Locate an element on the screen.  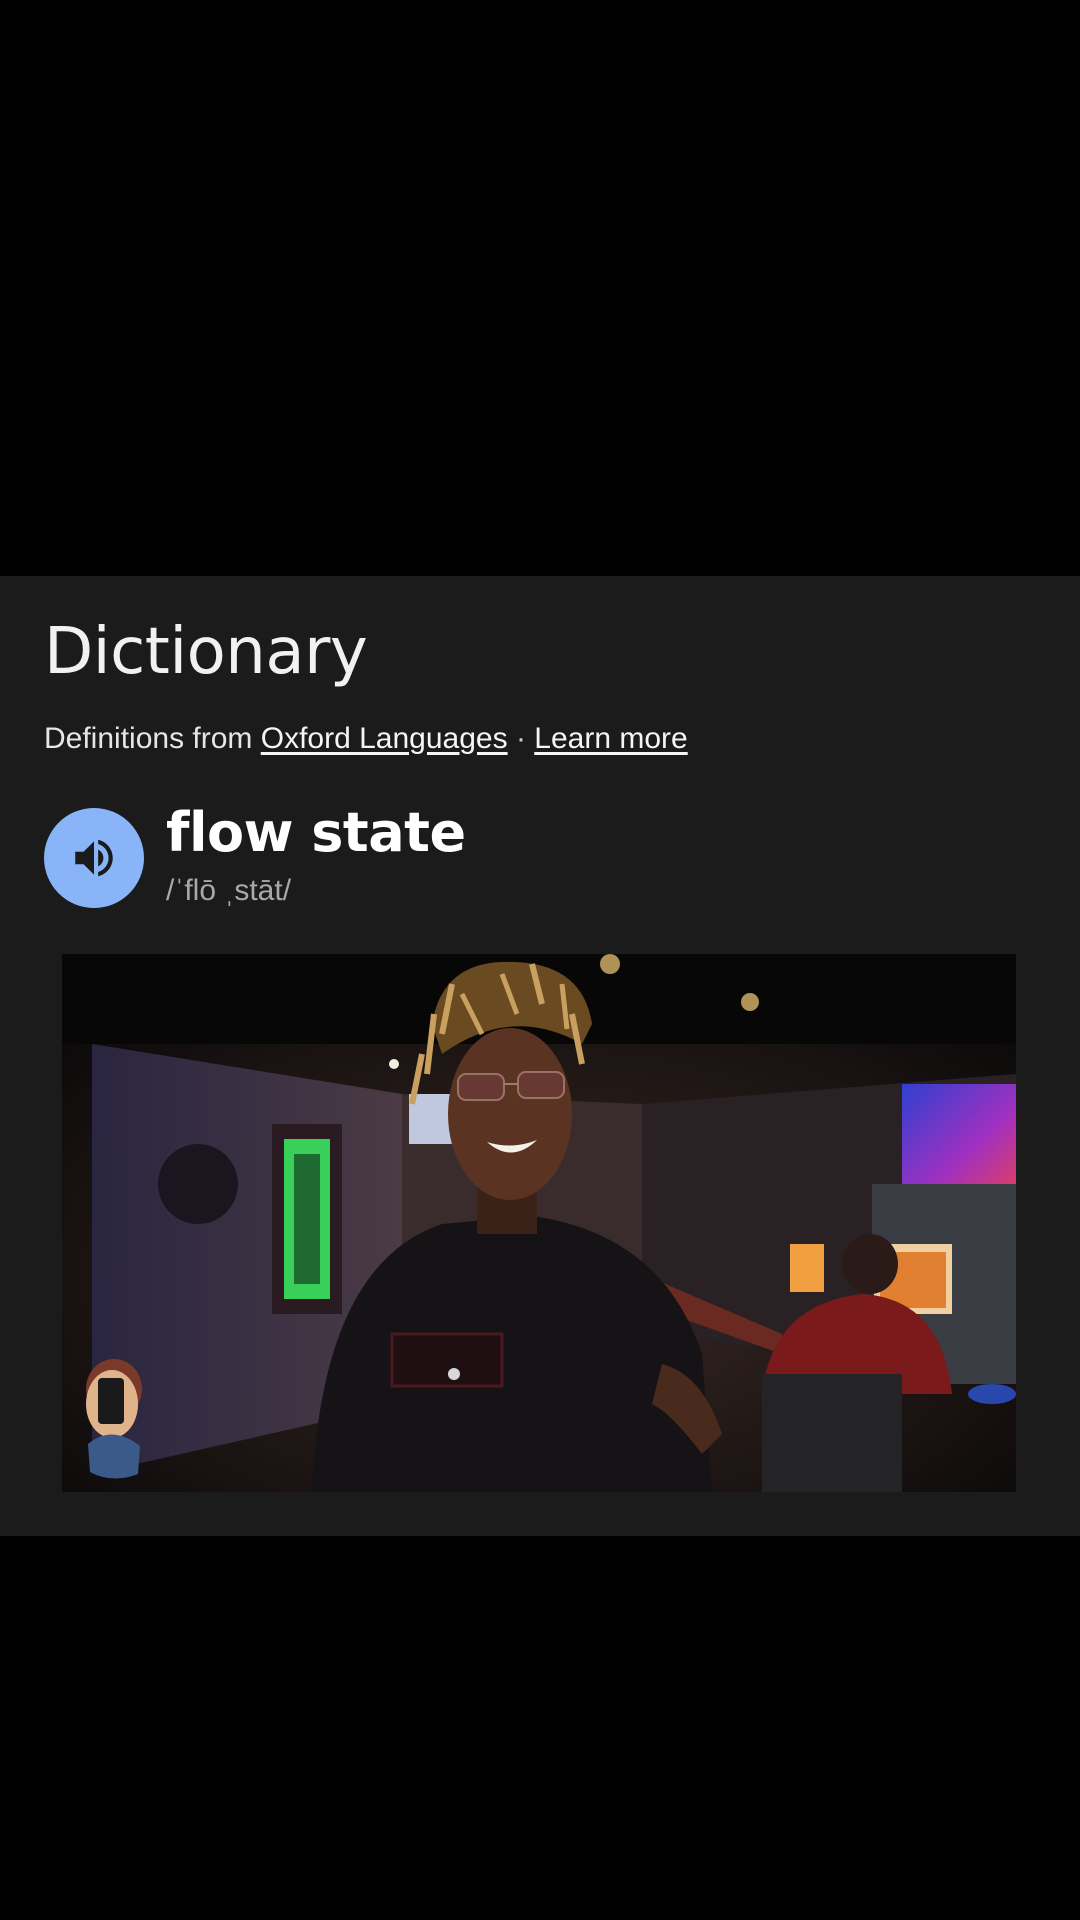
dictionary-title: Dictionary is located at coordinates (206, 652).